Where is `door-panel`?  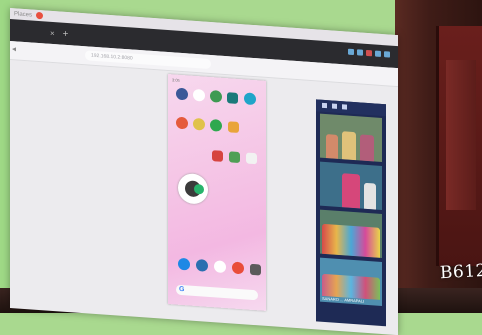 door-panel is located at coordinates (461, 135).